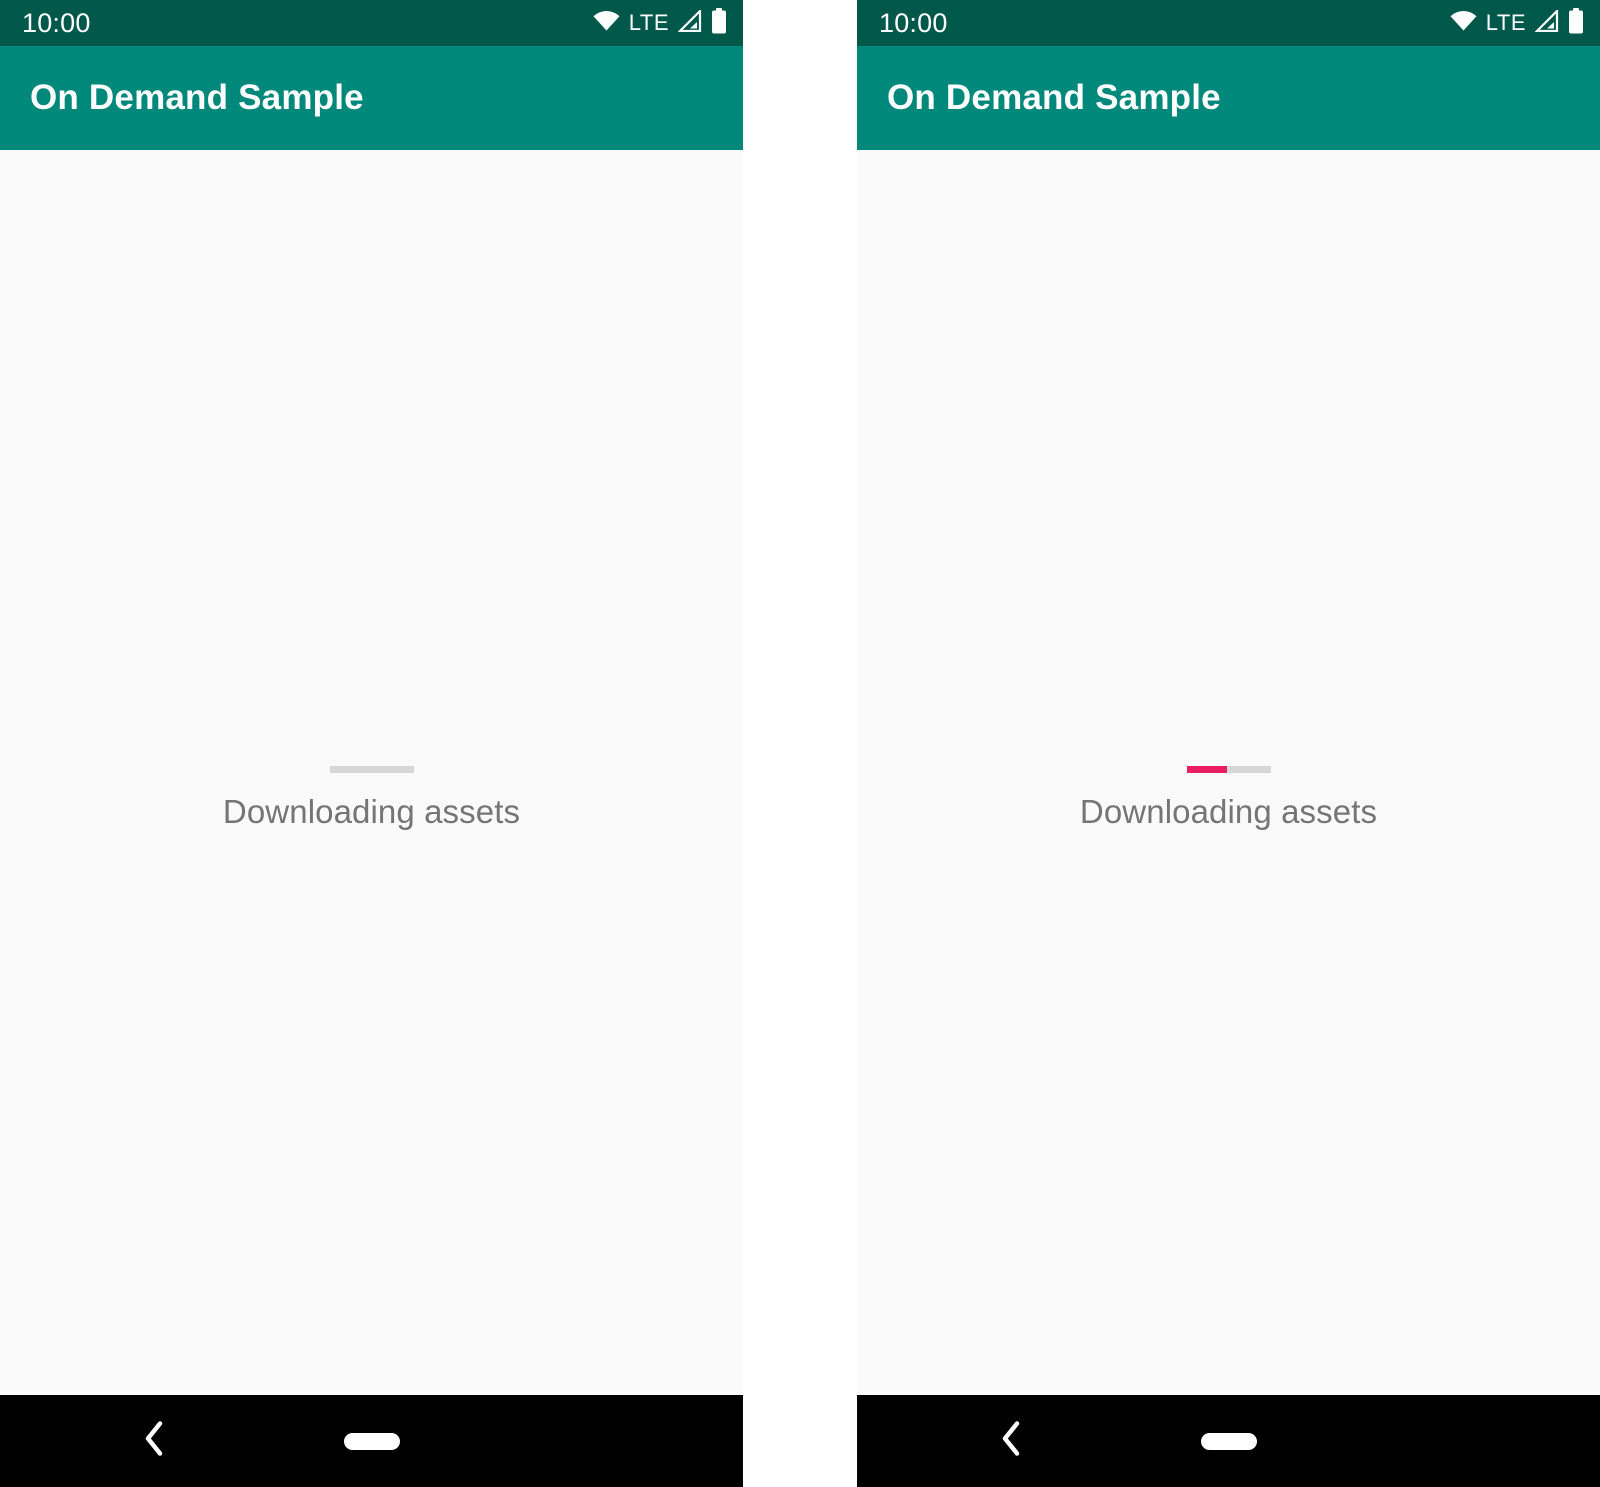 The image size is (1600, 1487). Describe the element at coordinates (1206, 769) in the screenshot. I see `download-progress-fill` at that location.